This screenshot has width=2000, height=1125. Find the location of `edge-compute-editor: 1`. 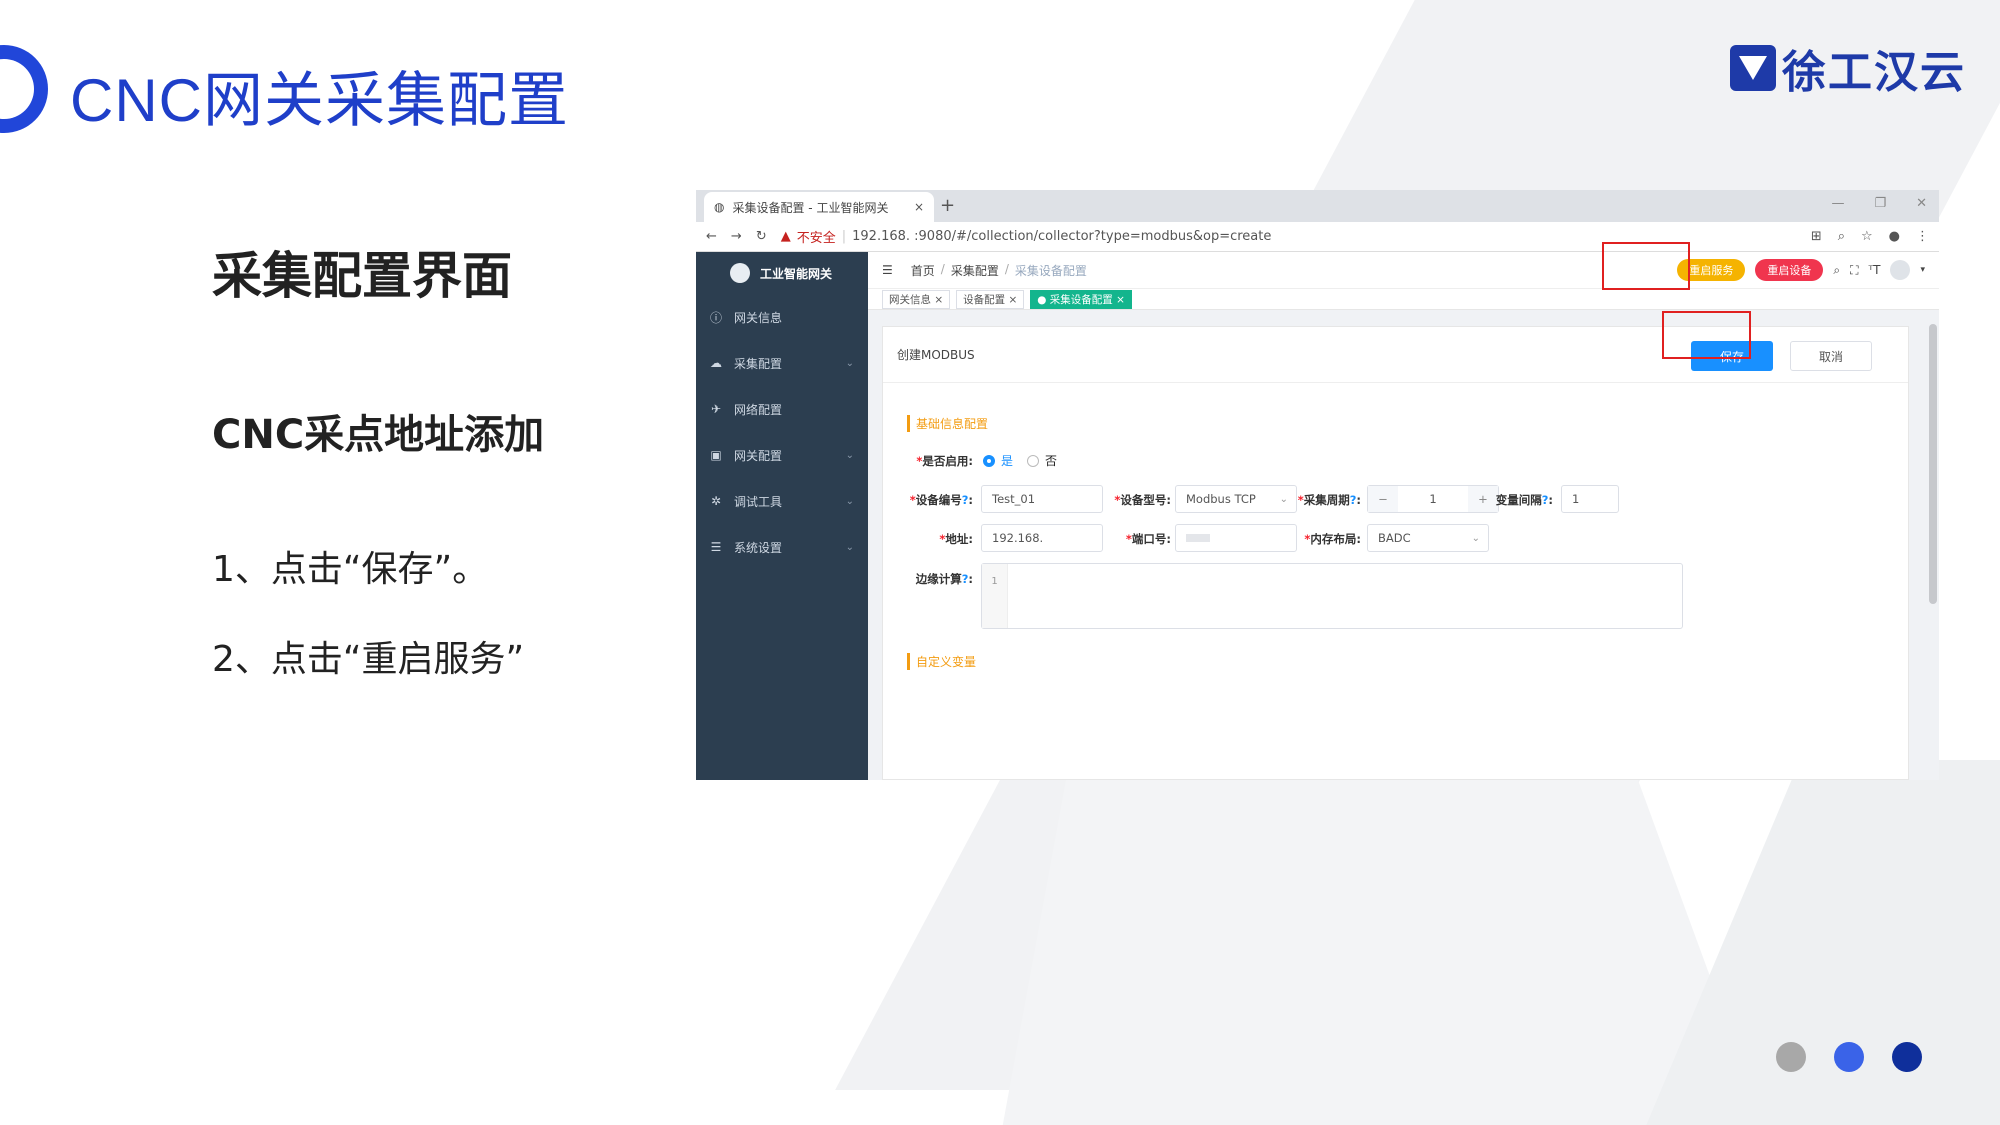

edge-compute-editor: 1 is located at coordinates (1332, 596).